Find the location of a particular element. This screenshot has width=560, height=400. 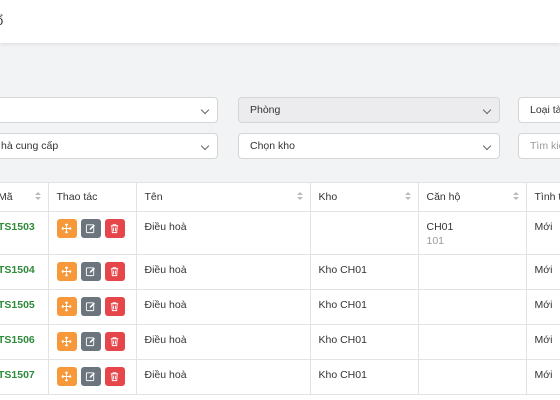

asset-type-select: Loại tà is located at coordinates (539, 110).